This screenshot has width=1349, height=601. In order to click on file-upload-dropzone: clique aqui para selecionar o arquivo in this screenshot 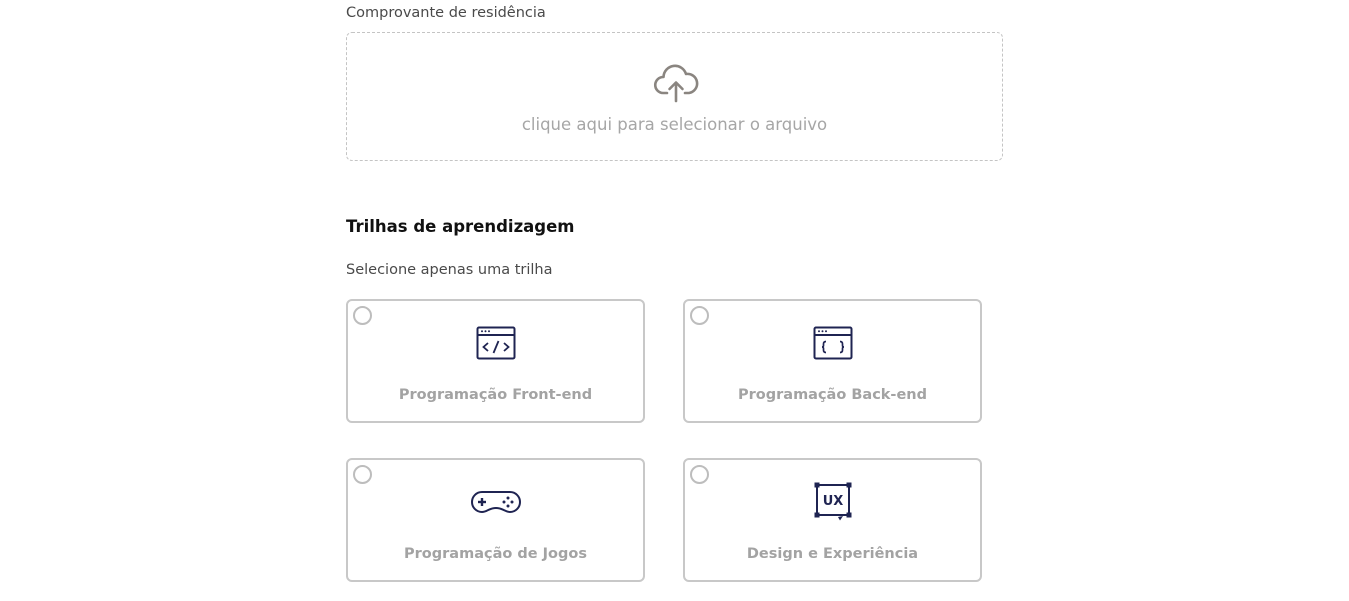, I will do `click(674, 96)`.